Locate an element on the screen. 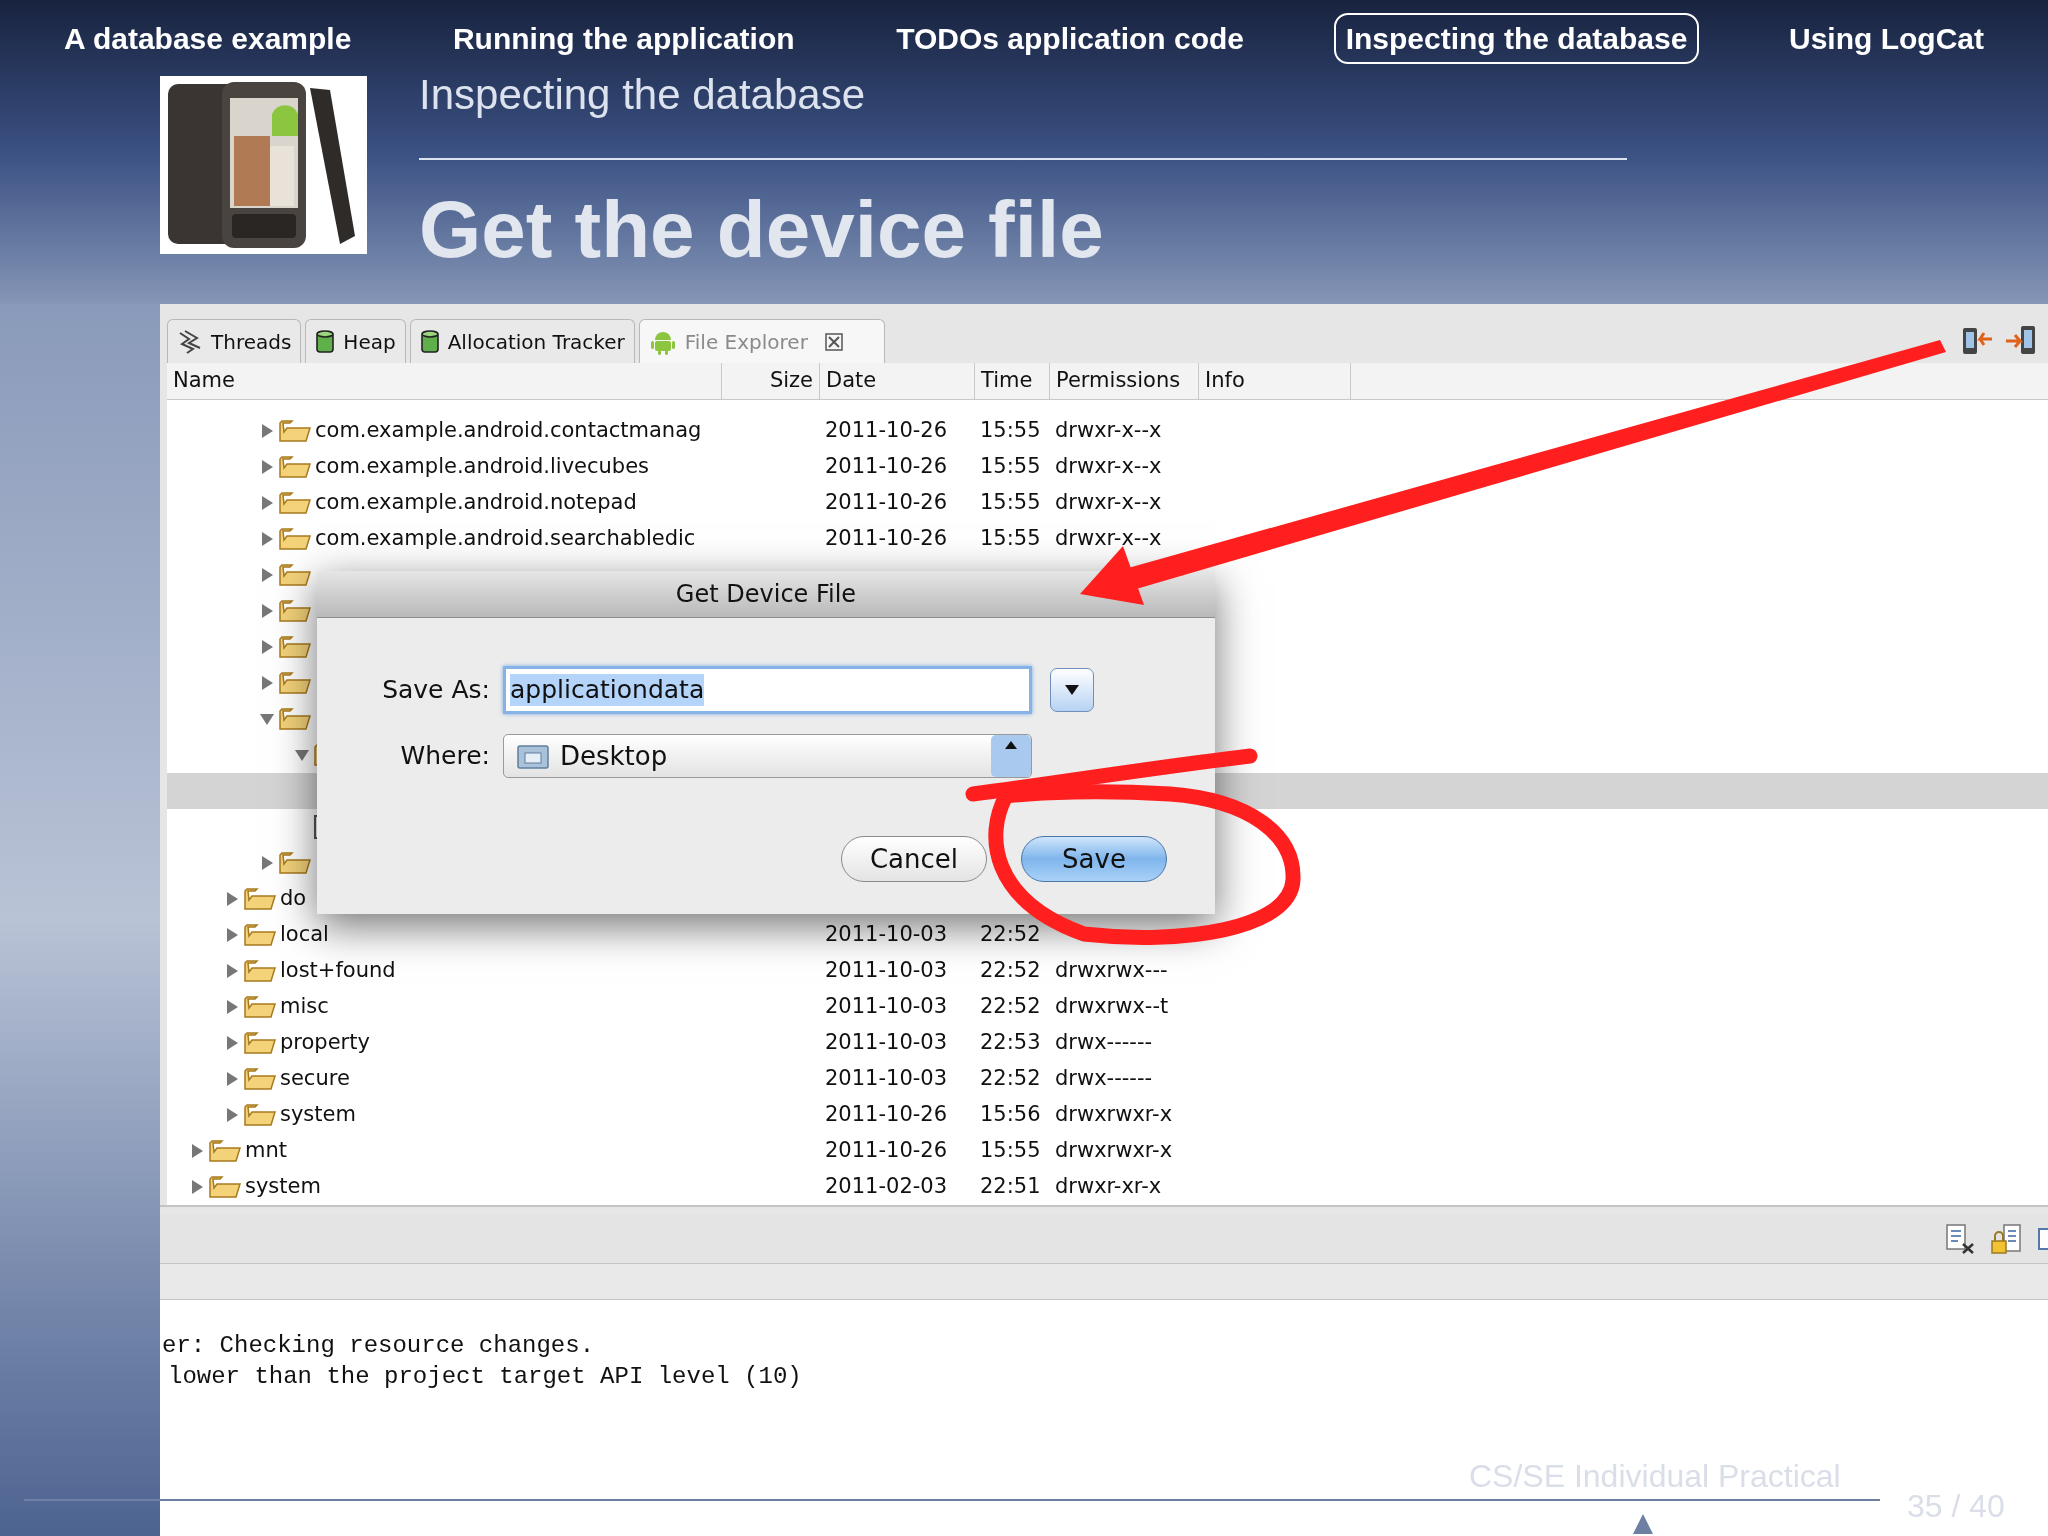 The height and width of the screenshot is (1536, 2048). file-name: property is located at coordinates (325, 1043).